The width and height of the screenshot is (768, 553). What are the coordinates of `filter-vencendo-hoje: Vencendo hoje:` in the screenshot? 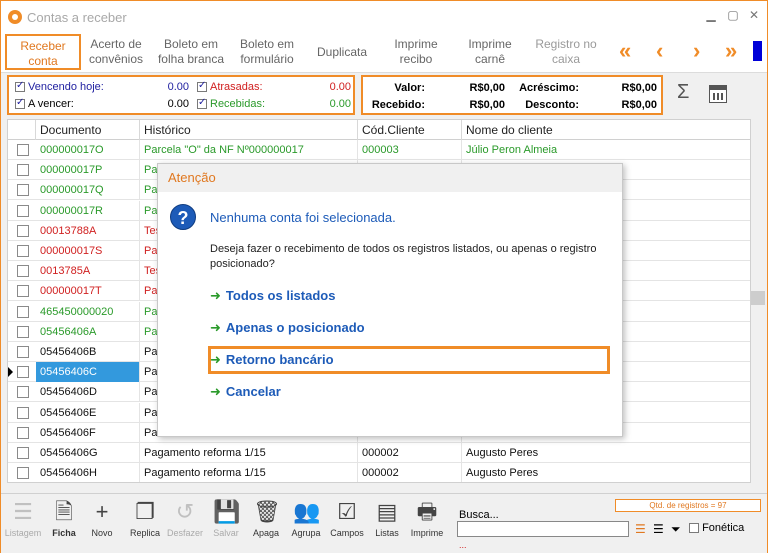 It's located at (59, 86).